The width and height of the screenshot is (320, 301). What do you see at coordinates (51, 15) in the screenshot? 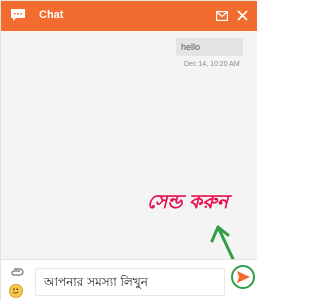
I see `chat-title: Chat` at bounding box center [51, 15].